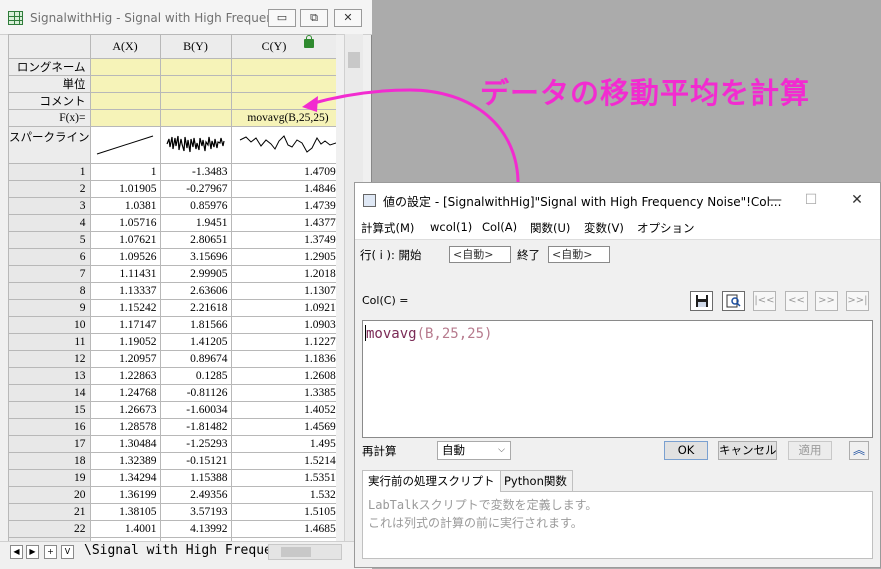 This screenshot has width=881, height=569. Describe the element at coordinates (125, 308) in the screenshot. I see `data-cell: 1.15242` at that location.